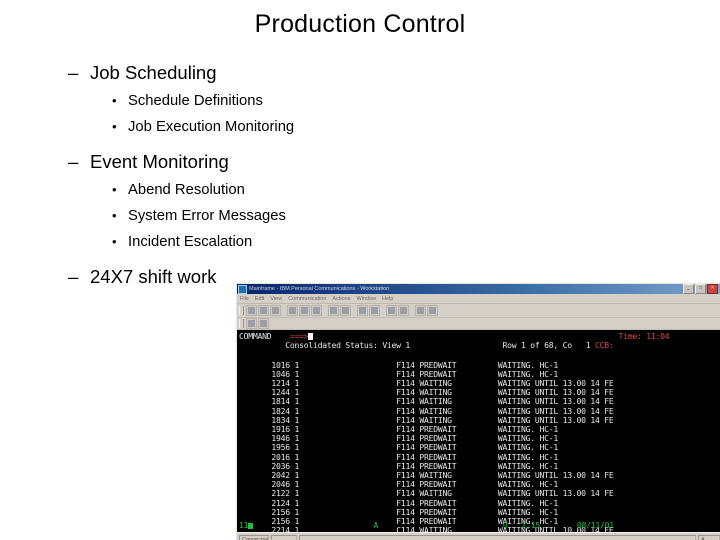 The width and height of the screenshot is (720, 540). I want to click on minimize-icon: _, so click(688, 289).